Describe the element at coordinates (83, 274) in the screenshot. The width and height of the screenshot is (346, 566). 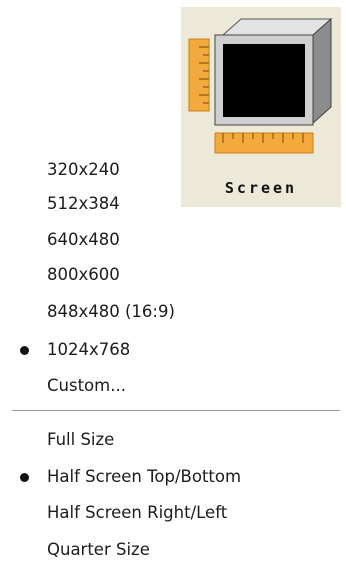
I see `menu-item-label: 800x600` at that location.